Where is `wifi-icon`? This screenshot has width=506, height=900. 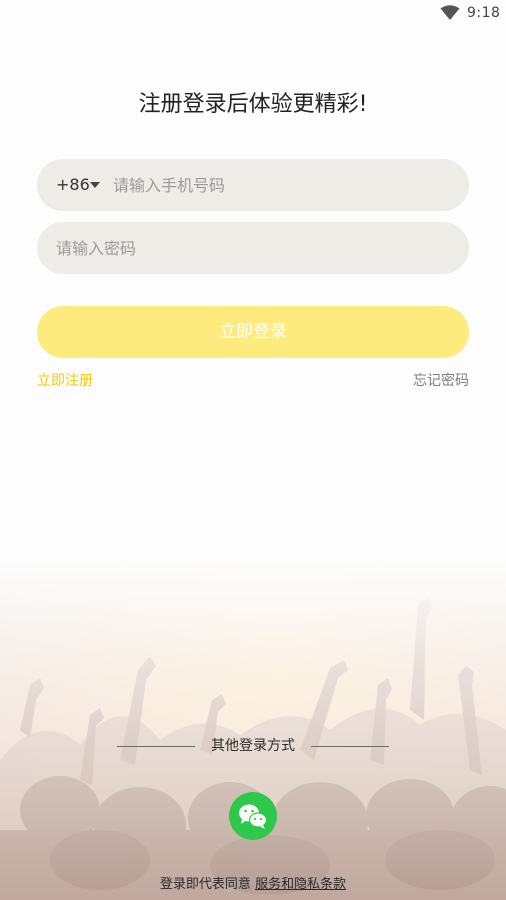 wifi-icon is located at coordinates (450, 12).